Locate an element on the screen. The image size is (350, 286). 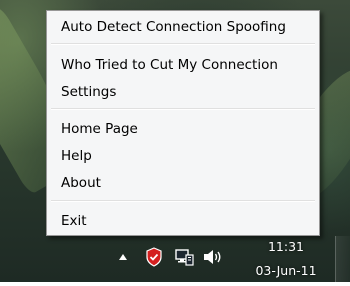
clock-time: 11:31 is located at coordinates (286, 246).